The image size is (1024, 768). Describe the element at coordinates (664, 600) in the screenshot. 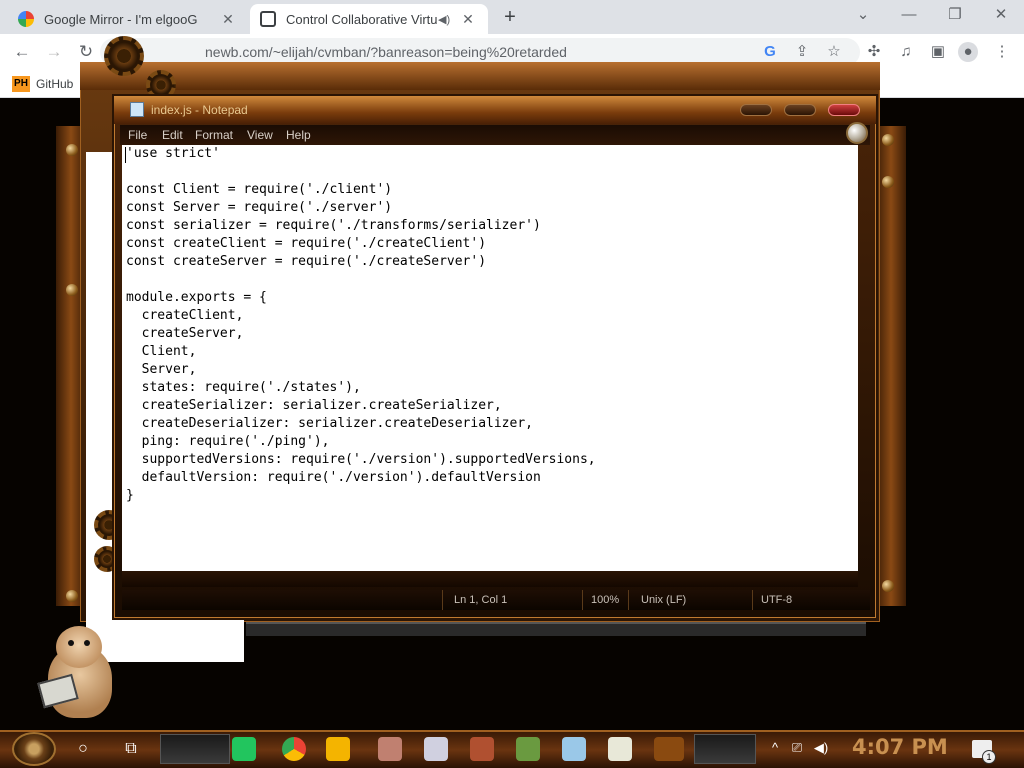

I see `status-line-endings: Unix (LF)` at that location.